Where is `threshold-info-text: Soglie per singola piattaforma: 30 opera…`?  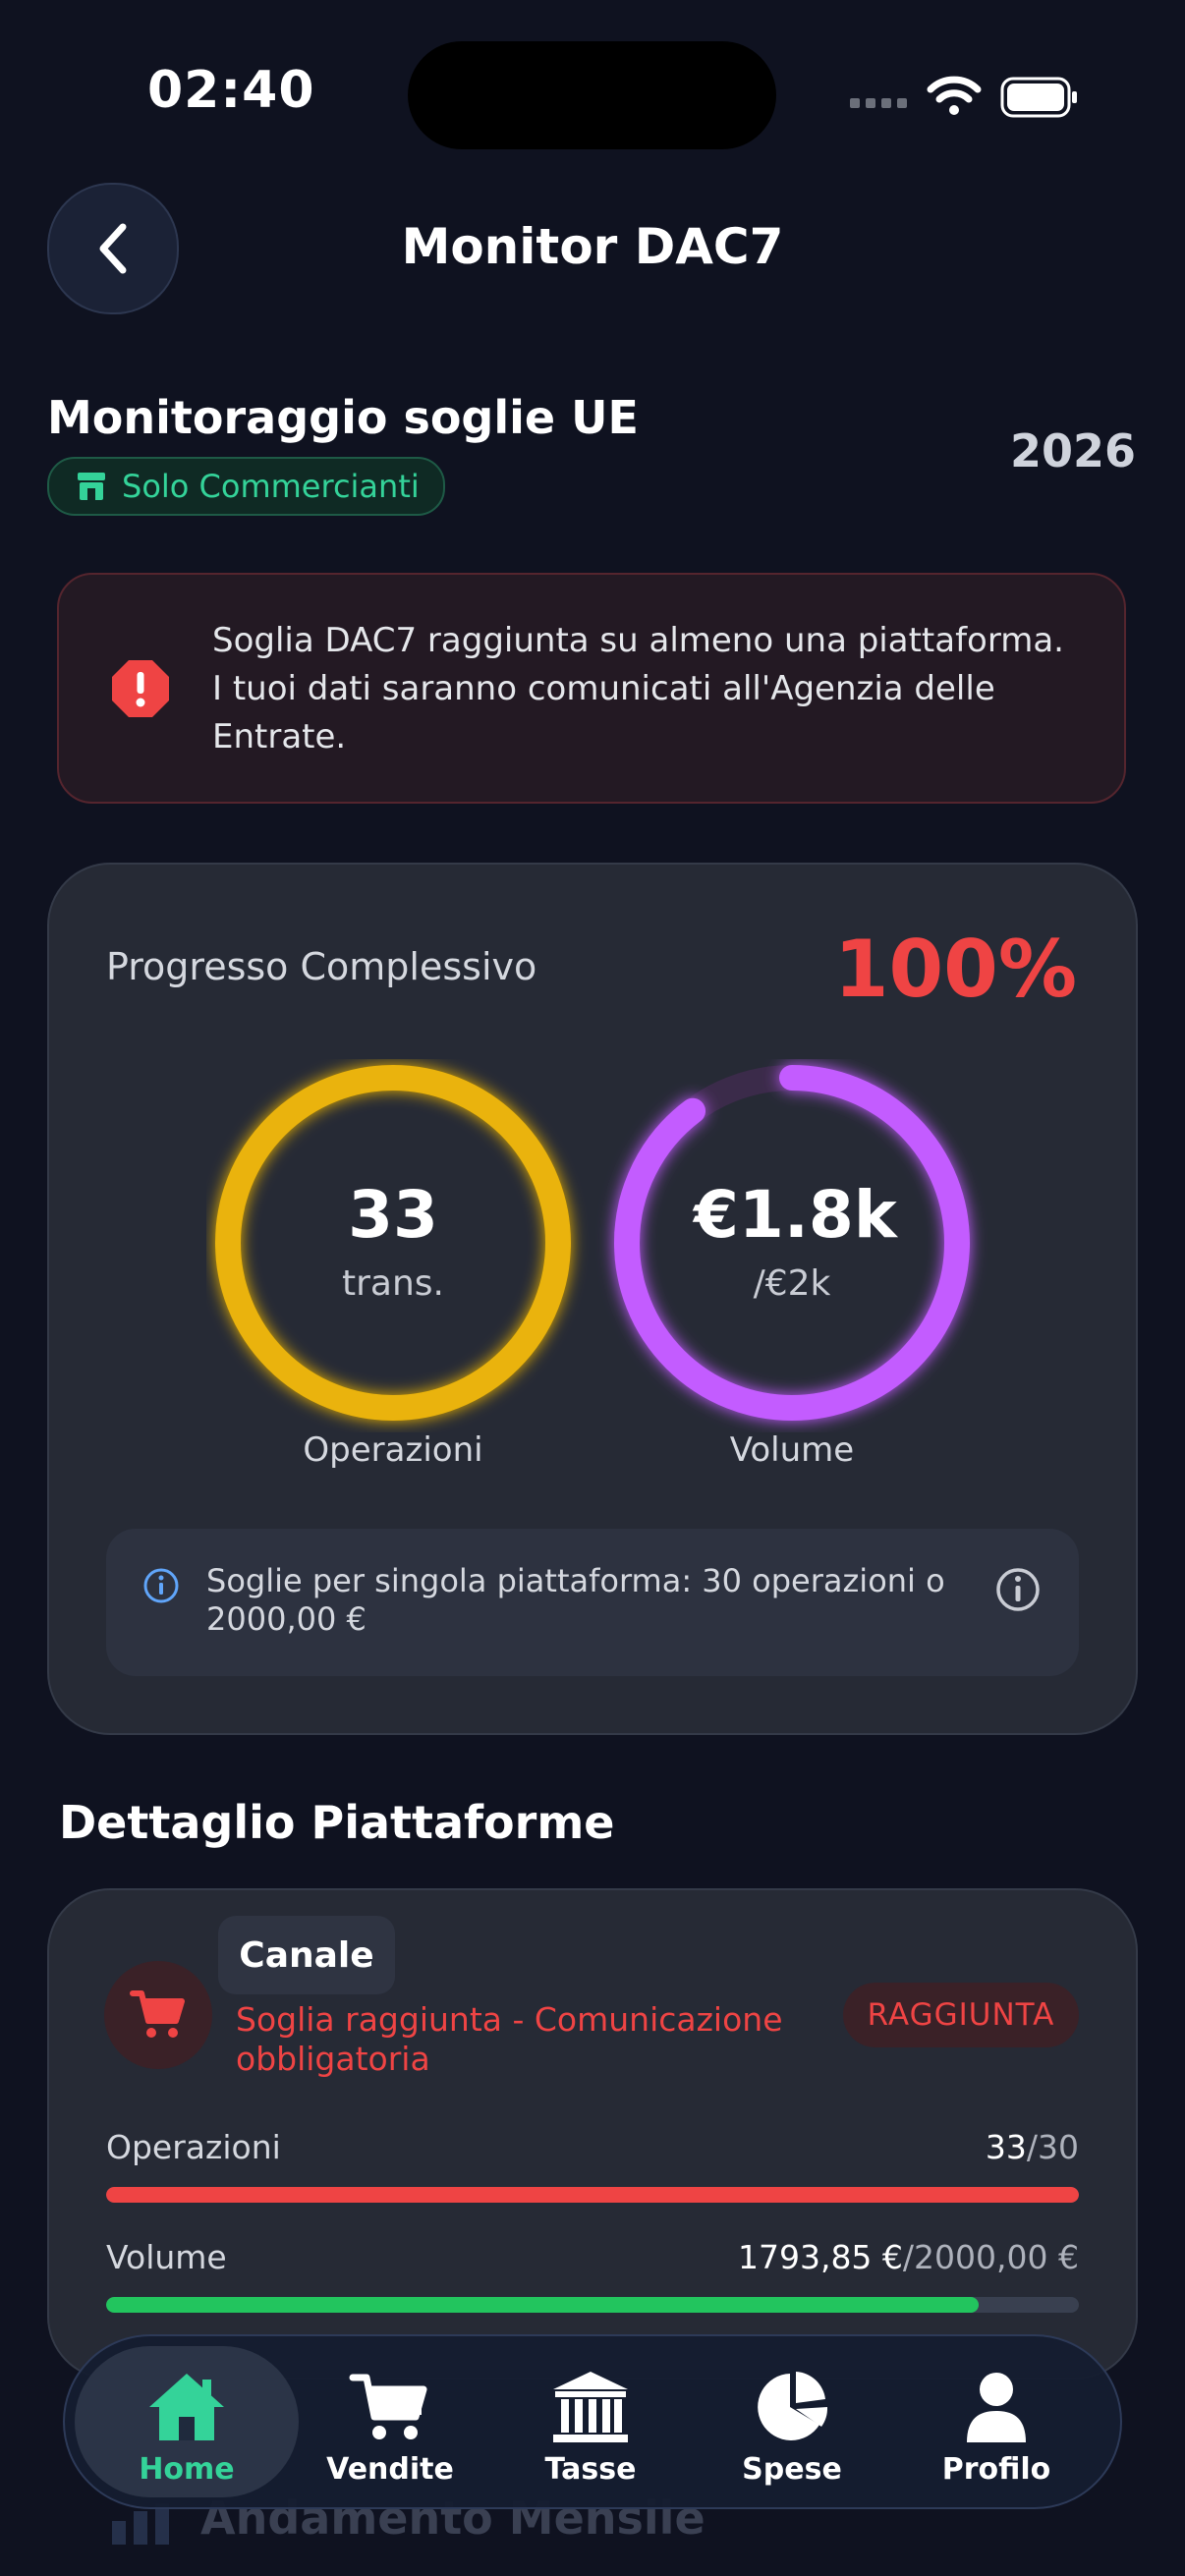 threshold-info-text: Soglie per singola piattaforma: 30 opera… is located at coordinates (575, 1600).